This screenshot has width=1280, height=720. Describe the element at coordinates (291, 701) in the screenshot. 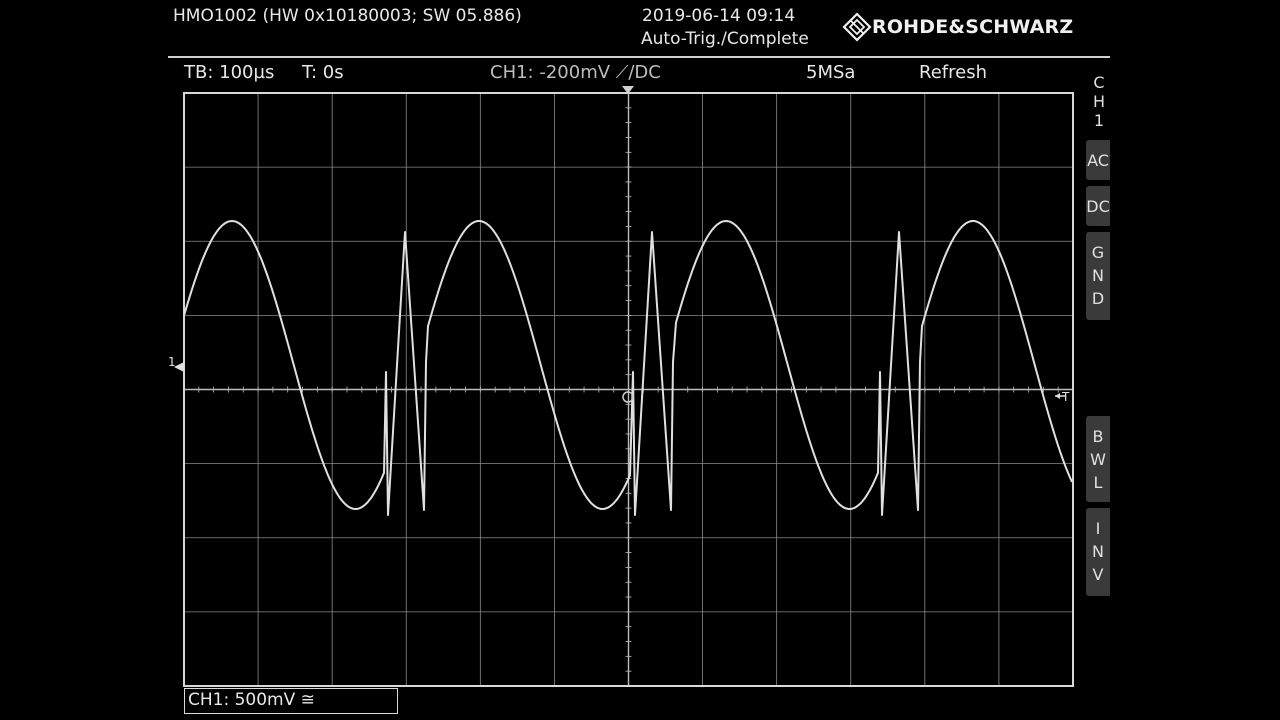

I see `ch1-scale-readout: CH1: 500mV ≅` at that location.